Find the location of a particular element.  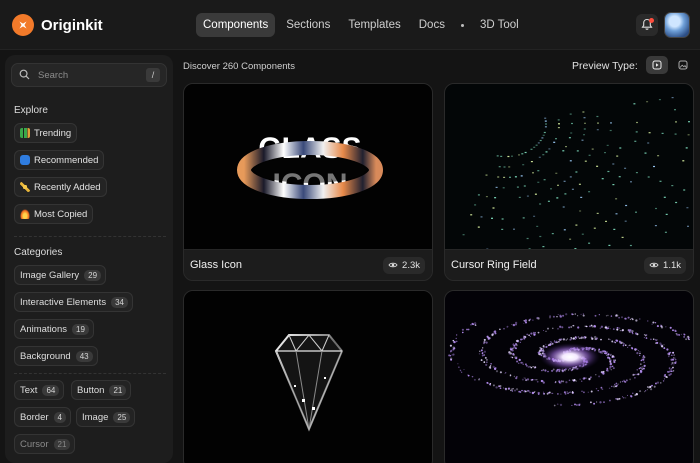

category-count: 29 is located at coordinates (93, 275).